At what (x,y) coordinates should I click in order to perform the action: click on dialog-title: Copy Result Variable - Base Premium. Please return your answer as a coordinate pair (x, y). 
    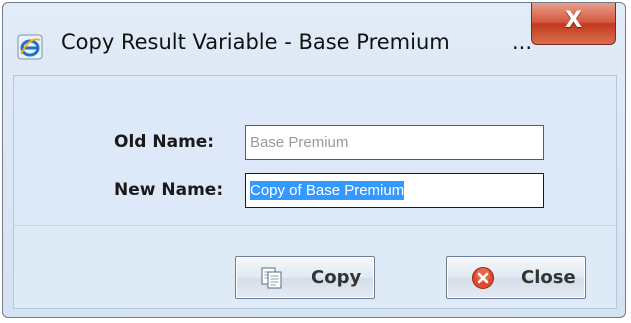
    Looking at the image, I should click on (255, 42).